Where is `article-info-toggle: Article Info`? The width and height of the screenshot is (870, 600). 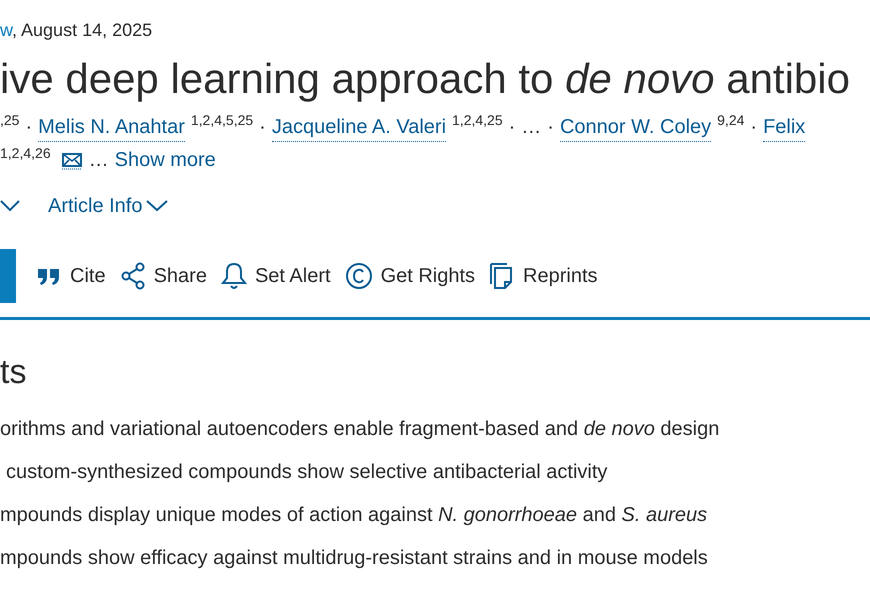 article-info-toggle: Article Info is located at coordinates (108, 206).